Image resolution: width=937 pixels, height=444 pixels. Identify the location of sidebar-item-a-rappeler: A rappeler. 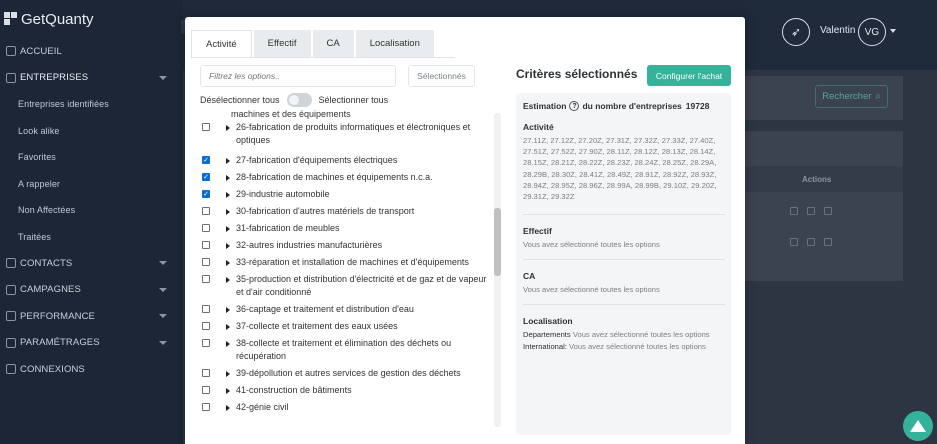
(91, 184).